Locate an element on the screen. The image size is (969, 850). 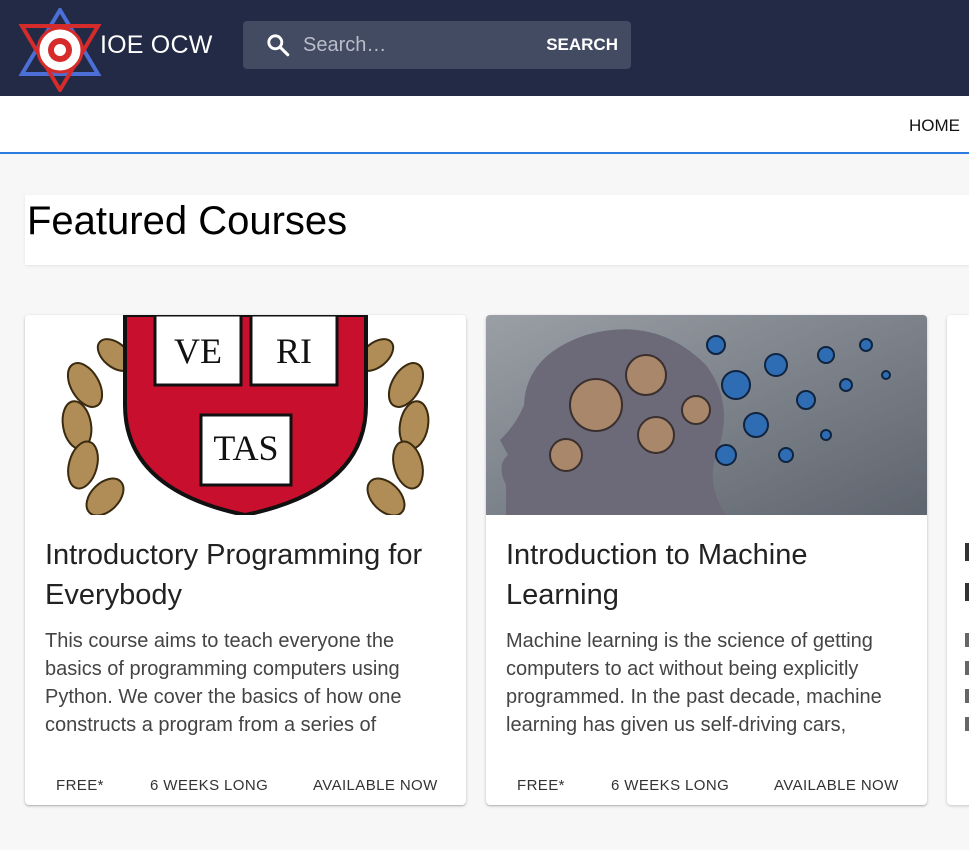
course-title: Introduction to Machine Learning is located at coordinates (708, 575).